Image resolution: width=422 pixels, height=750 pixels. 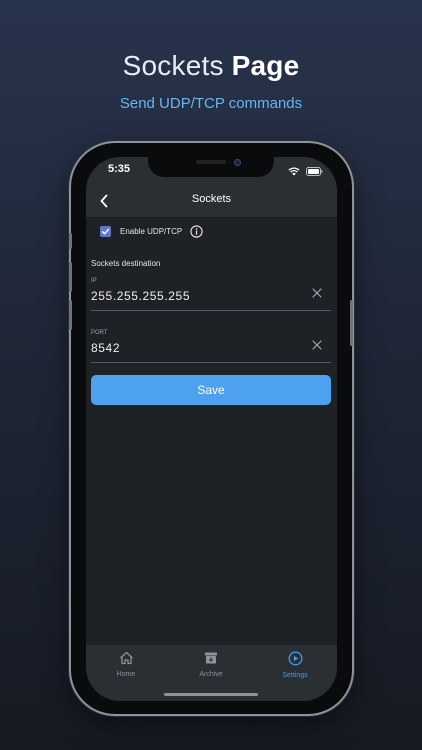 I want to click on status-bar: 5:35, so click(x=211, y=171).